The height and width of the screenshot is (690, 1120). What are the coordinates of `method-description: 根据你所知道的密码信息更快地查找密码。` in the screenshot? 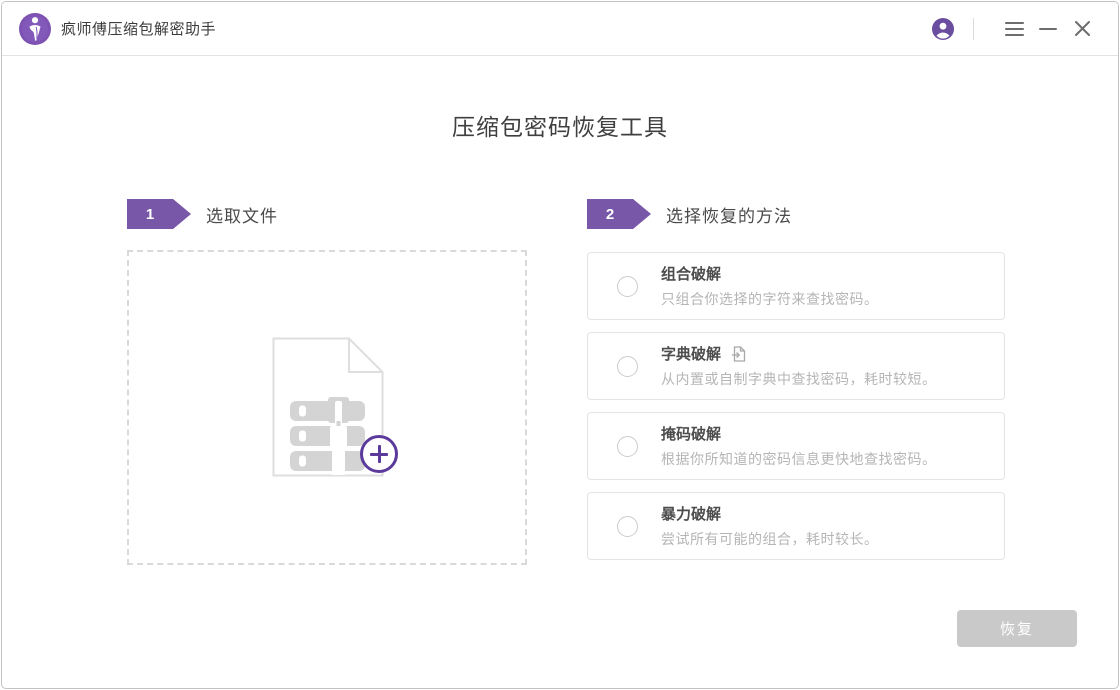 It's located at (799, 459).